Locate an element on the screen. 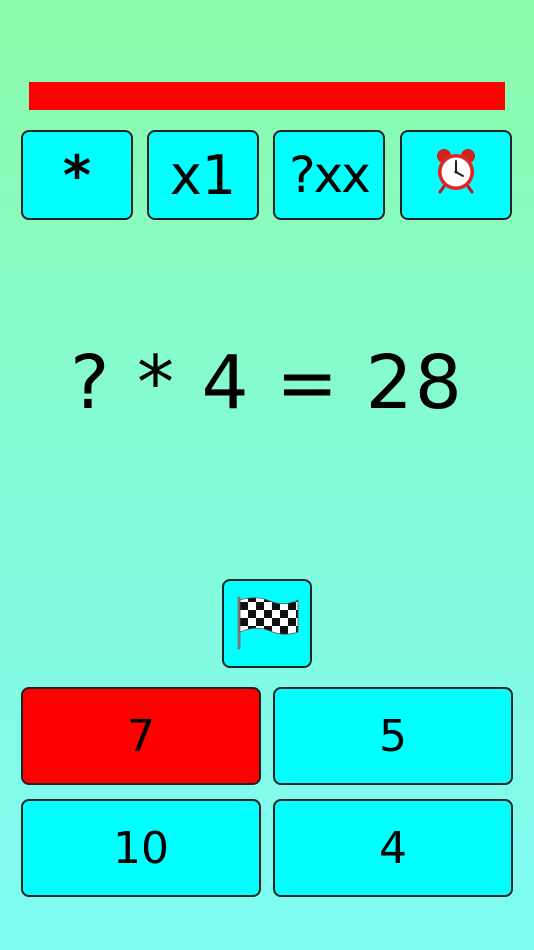 The image size is (534, 950). timer-progress-bar is located at coordinates (267, 96).